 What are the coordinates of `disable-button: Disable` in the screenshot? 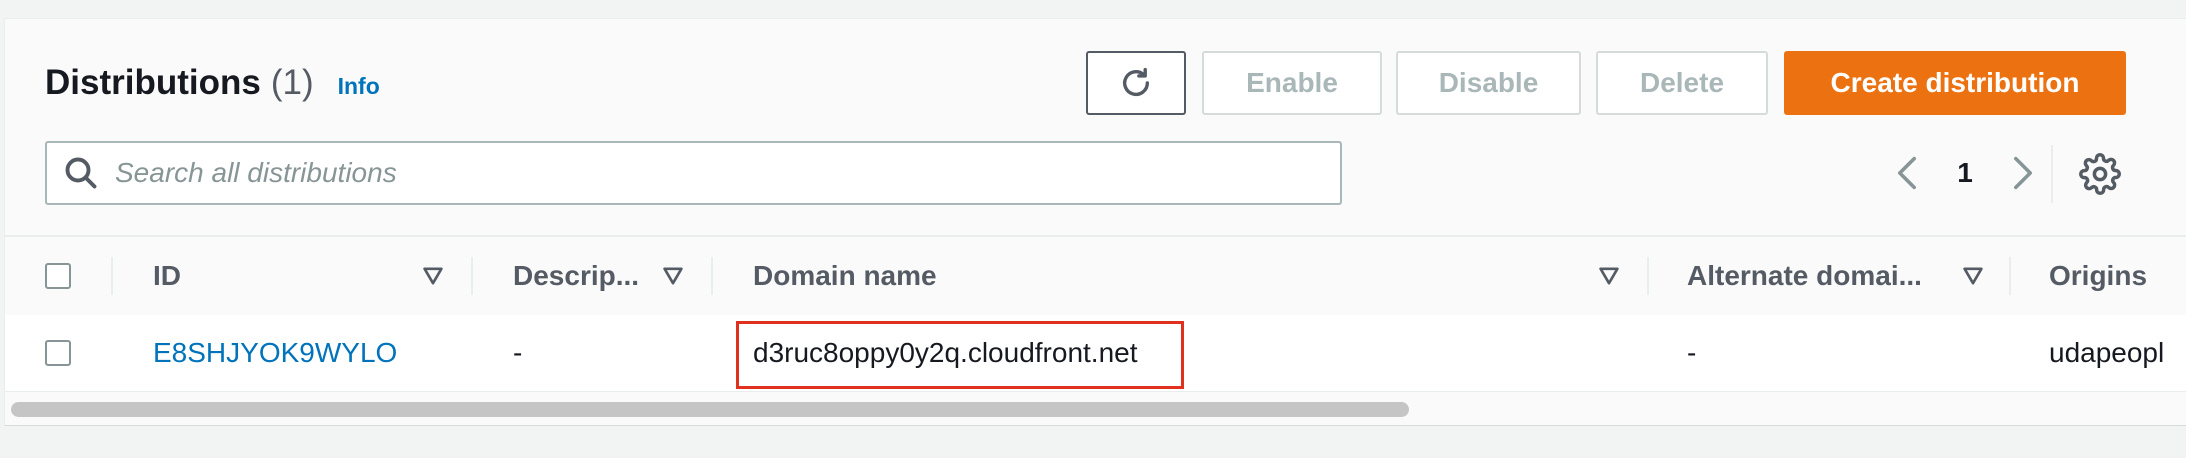 It's located at (1488, 83).